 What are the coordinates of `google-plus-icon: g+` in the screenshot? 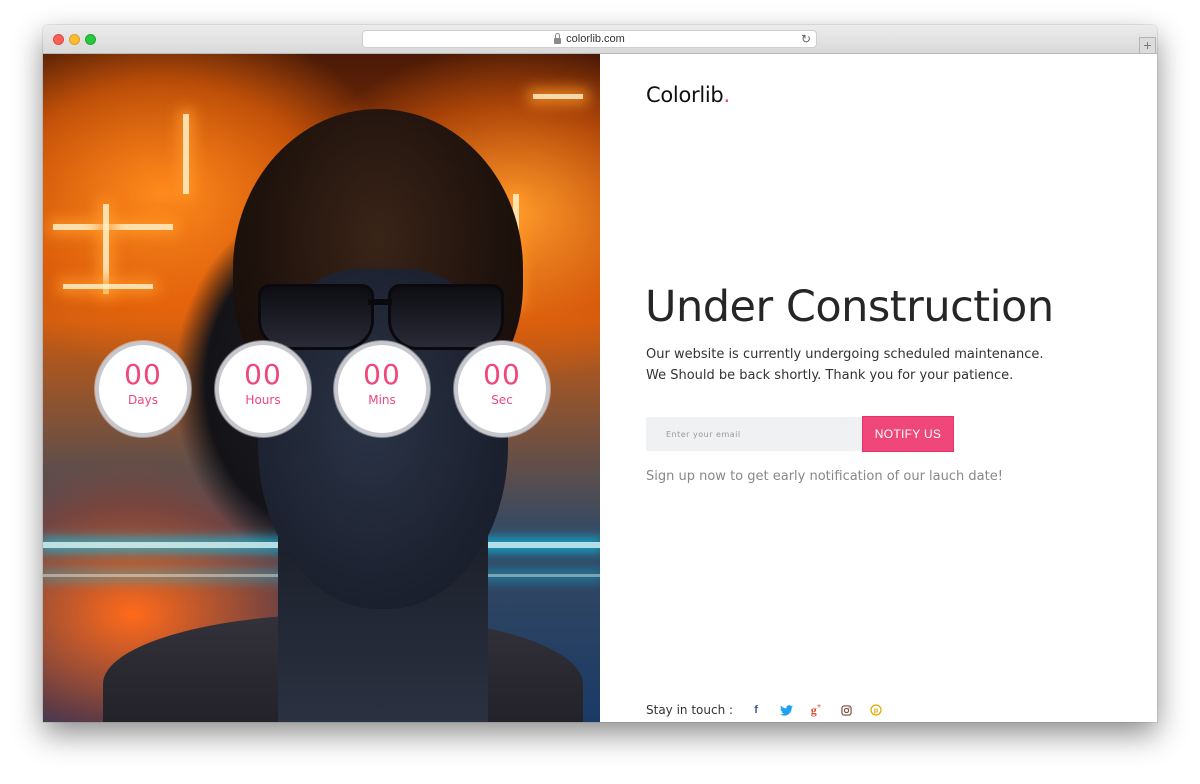 It's located at (816, 710).